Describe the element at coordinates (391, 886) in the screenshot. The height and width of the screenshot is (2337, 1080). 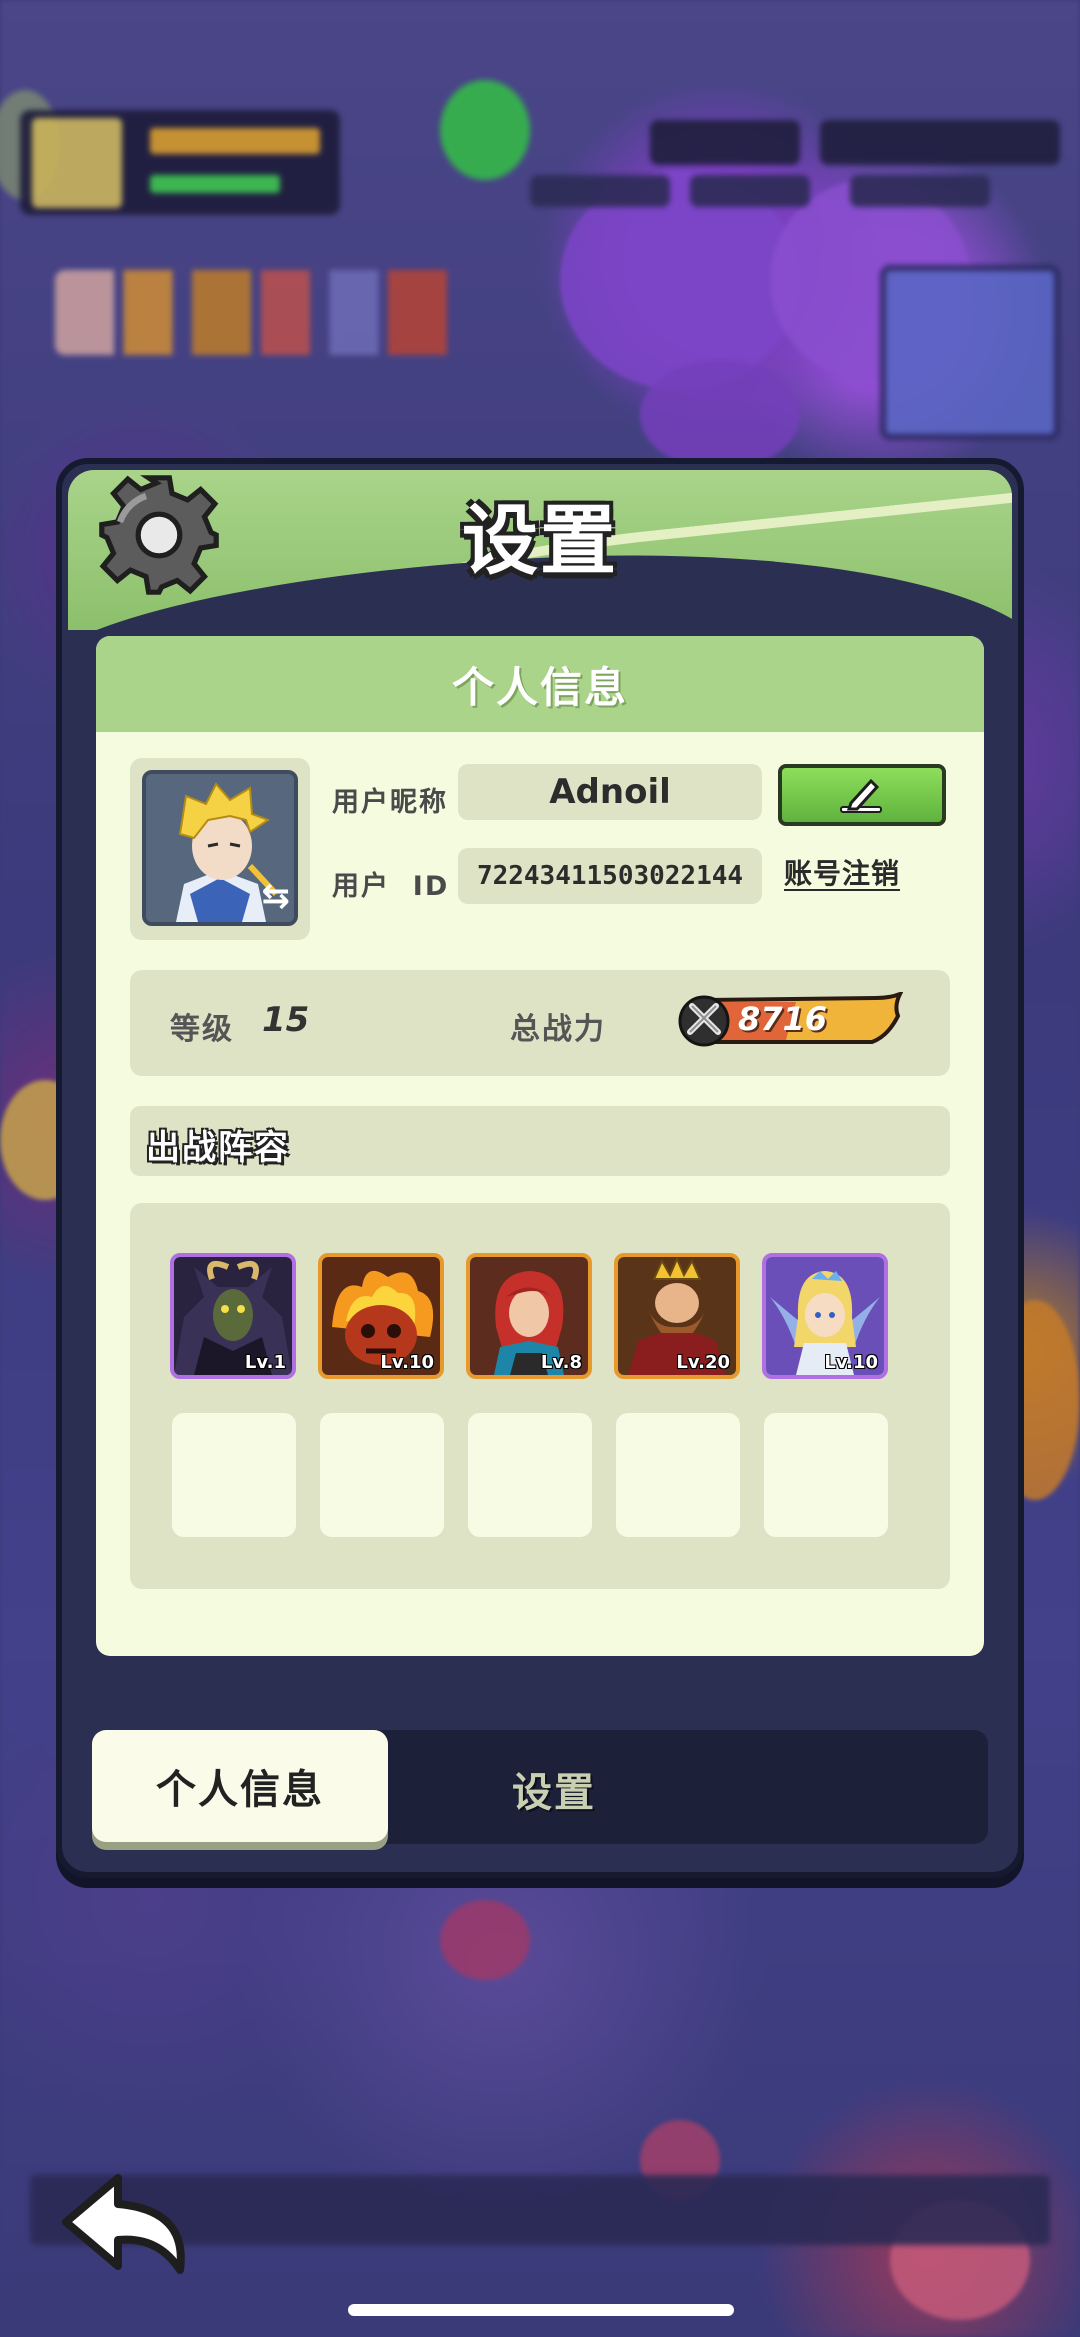
I see `user-id-label: 用户 ID` at that location.